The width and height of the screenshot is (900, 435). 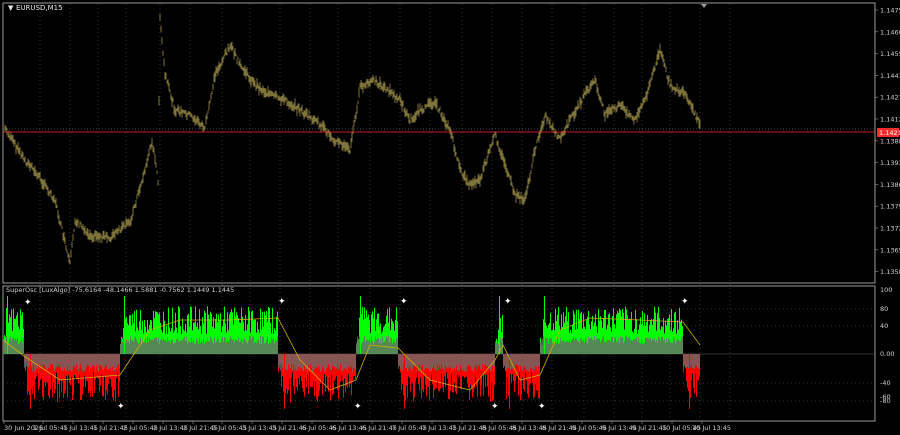 I want to click on shift-marker-icon, so click(x=704, y=6).